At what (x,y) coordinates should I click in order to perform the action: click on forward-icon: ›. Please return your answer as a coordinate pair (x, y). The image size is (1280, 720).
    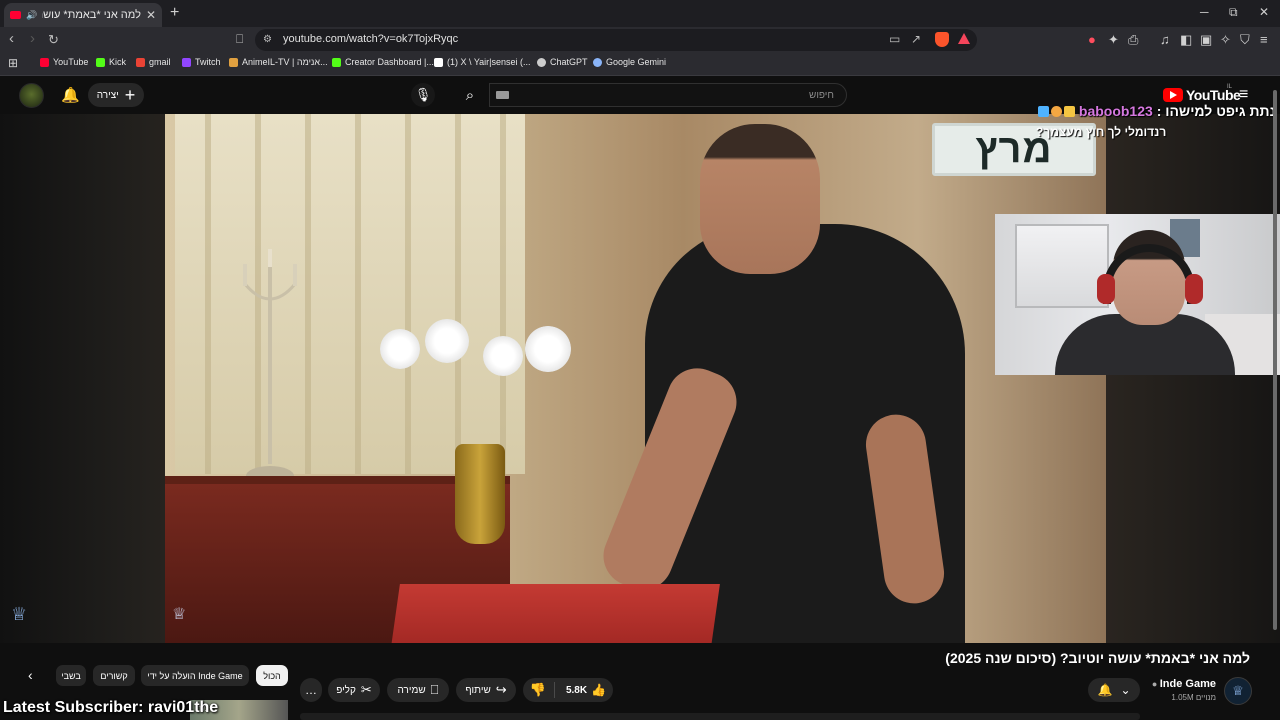
    Looking at the image, I should click on (32, 38).